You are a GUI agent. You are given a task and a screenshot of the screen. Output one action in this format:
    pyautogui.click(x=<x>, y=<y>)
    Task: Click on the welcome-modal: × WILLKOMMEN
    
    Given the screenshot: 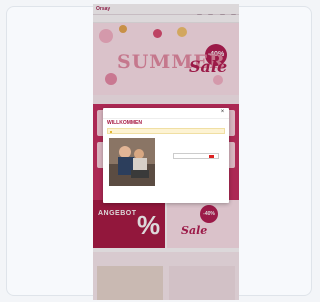 What is the action you would take?
    pyautogui.click(x=166, y=155)
    